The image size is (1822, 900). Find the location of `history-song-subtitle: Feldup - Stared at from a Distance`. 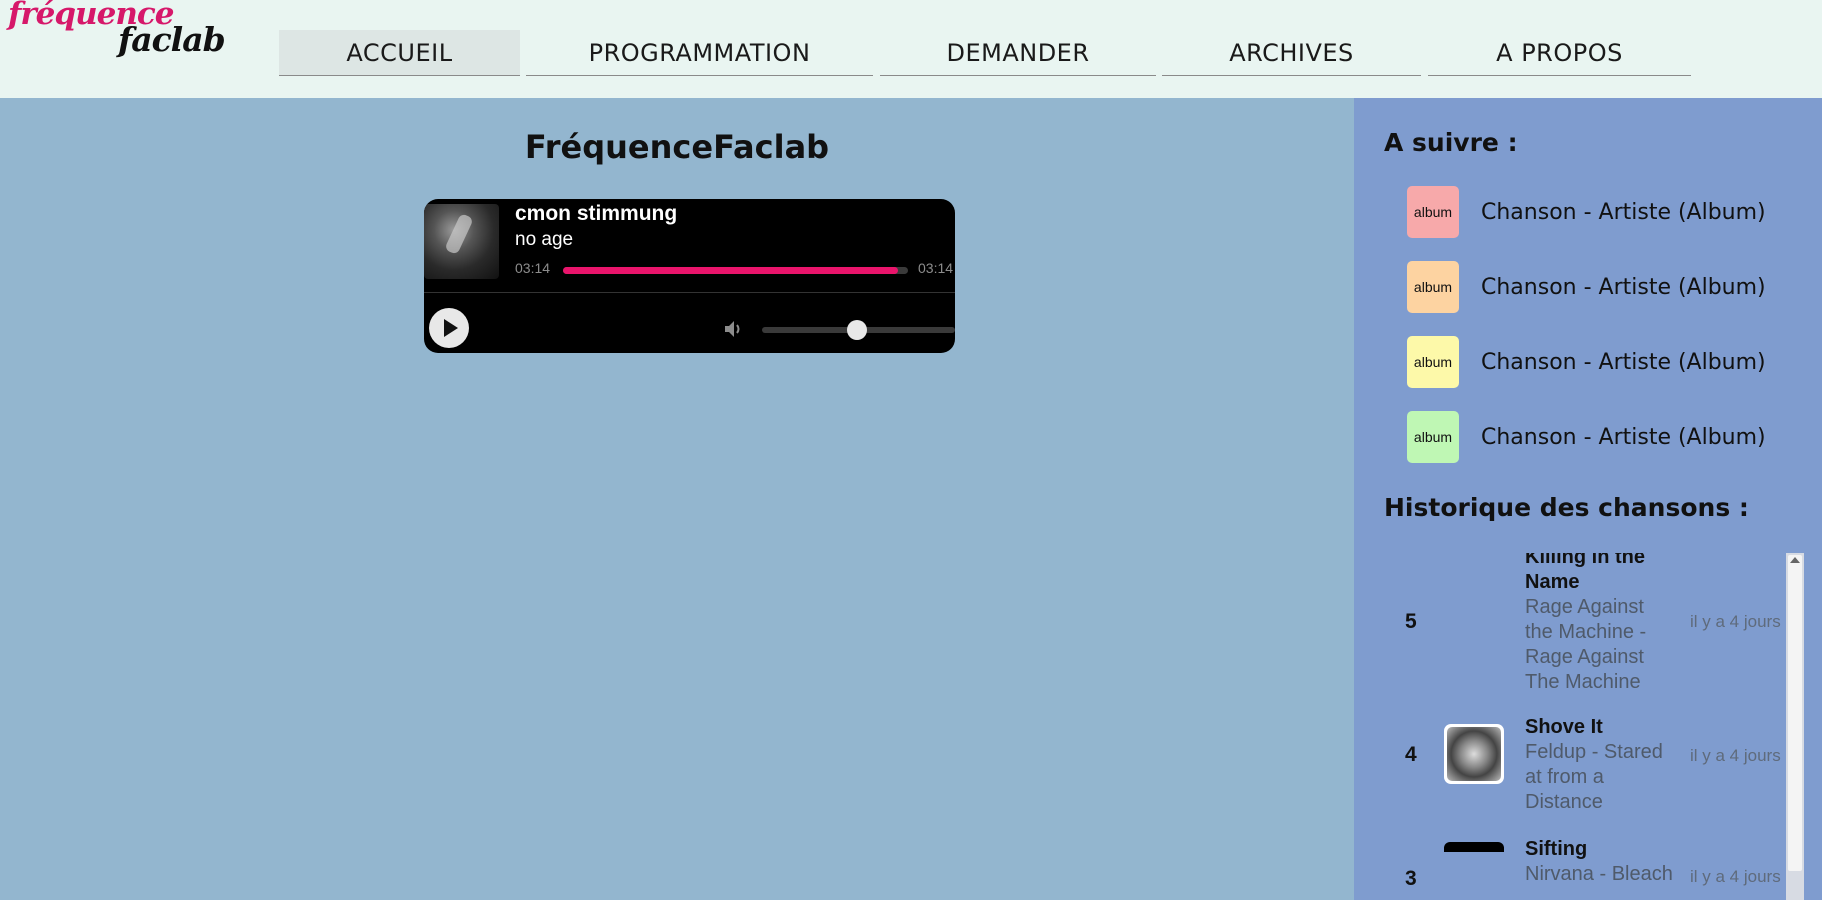

history-song-subtitle: Feldup - Stared at from a Distance is located at coordinates (1594, 777).